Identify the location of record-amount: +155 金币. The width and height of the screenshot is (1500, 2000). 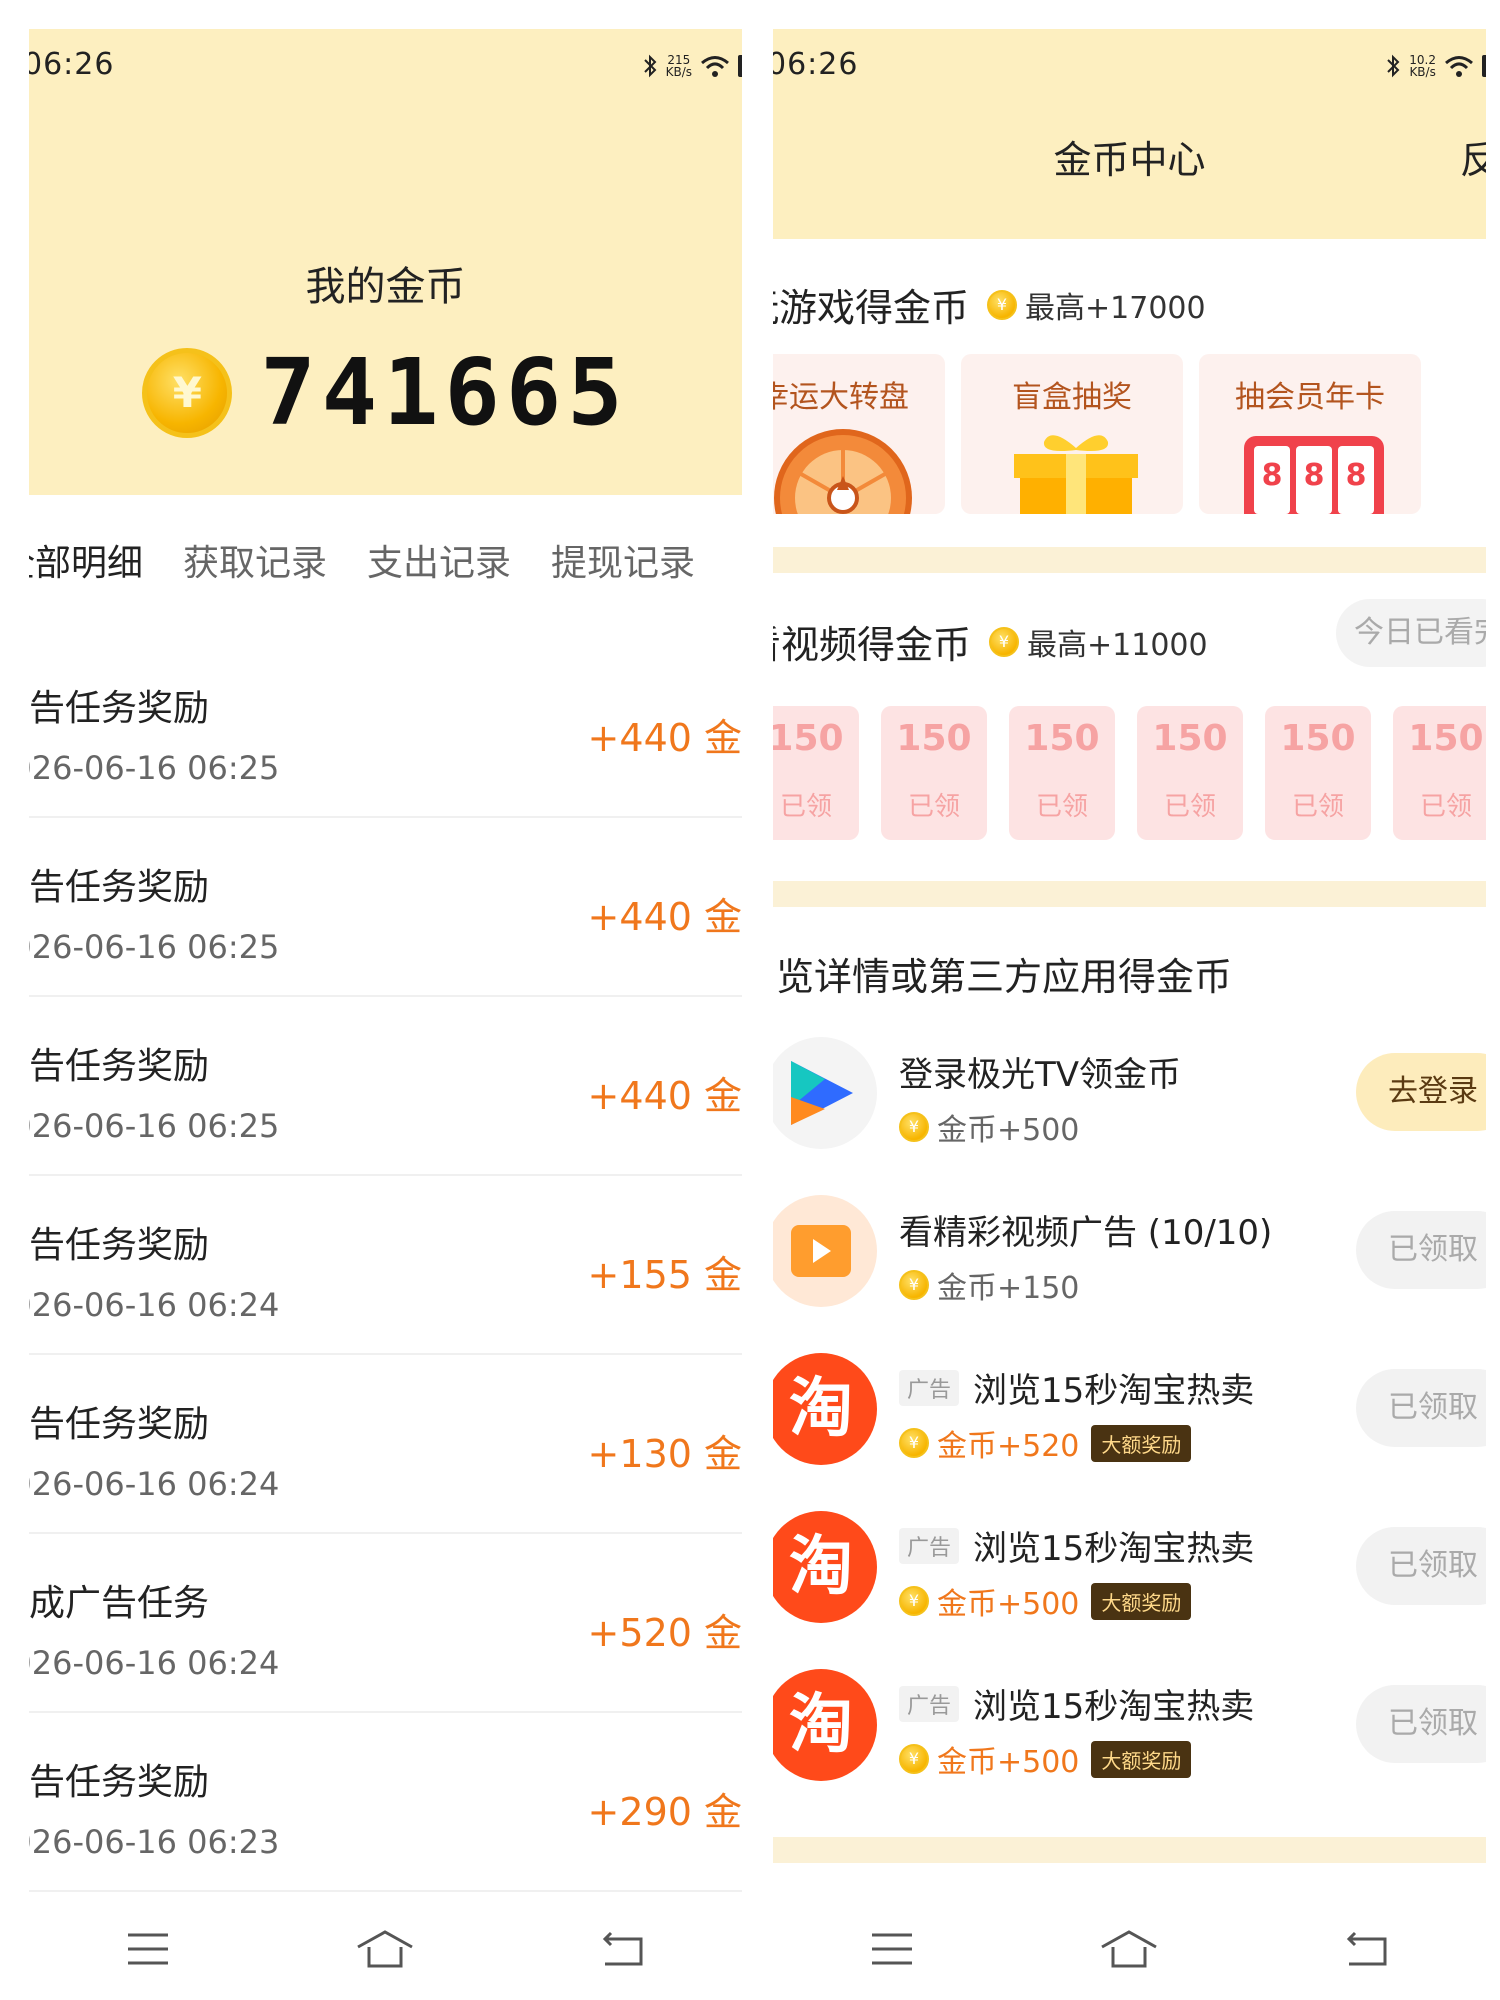
(664, 1275).